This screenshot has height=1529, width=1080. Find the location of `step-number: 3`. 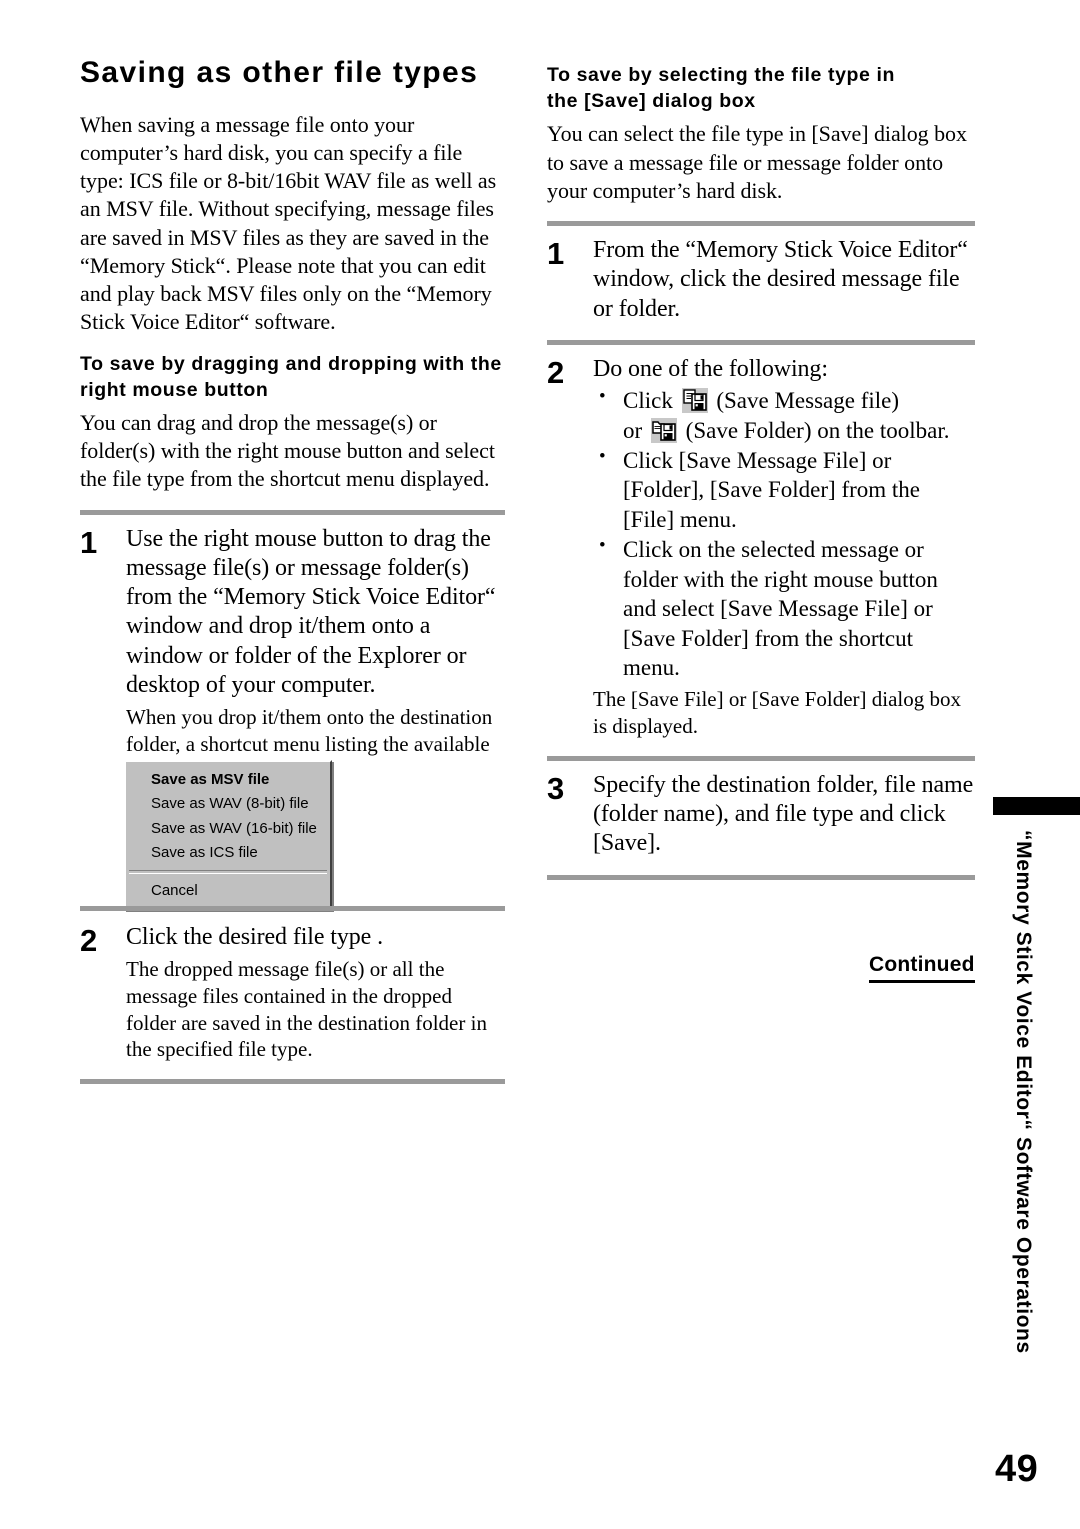

step-number: 3 is located at coordinates (556, 788).